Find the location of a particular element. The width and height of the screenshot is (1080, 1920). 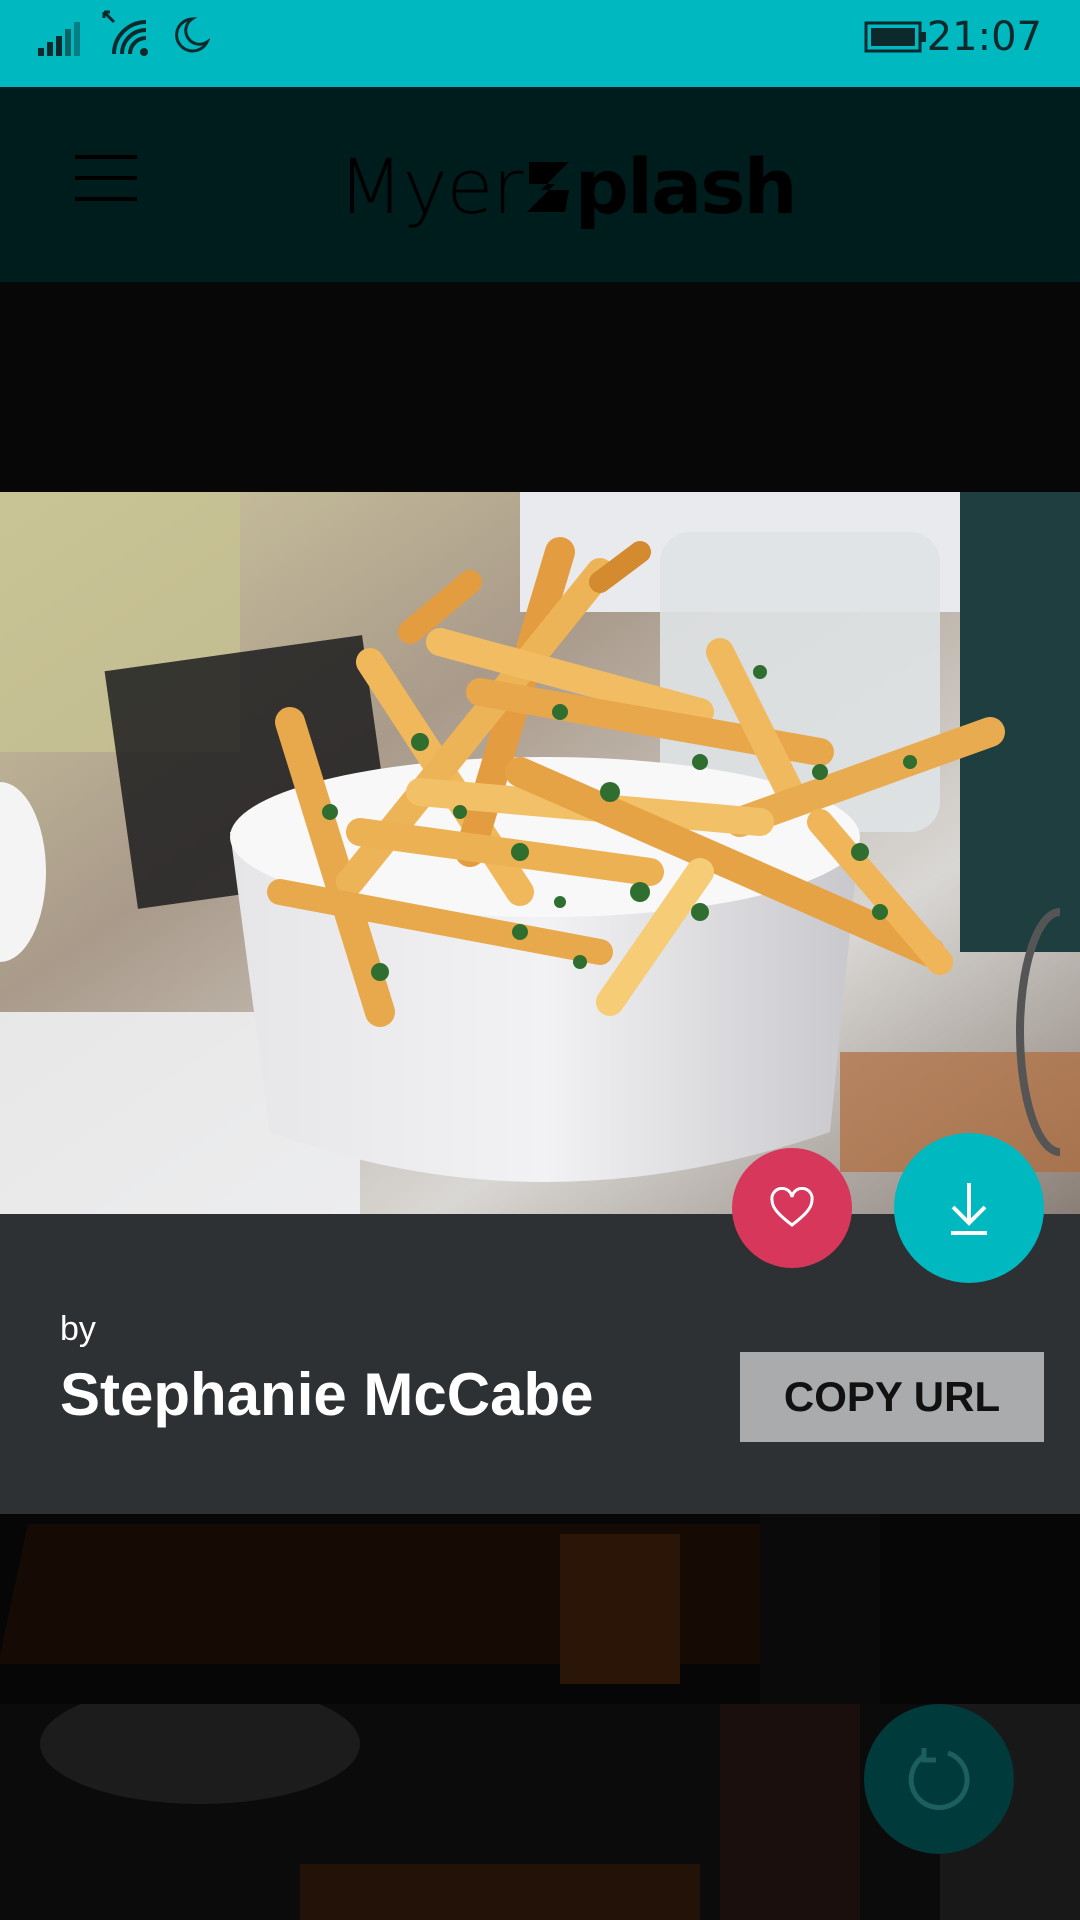

logo-text-regular: Myer is located at coordinates (431, 186).